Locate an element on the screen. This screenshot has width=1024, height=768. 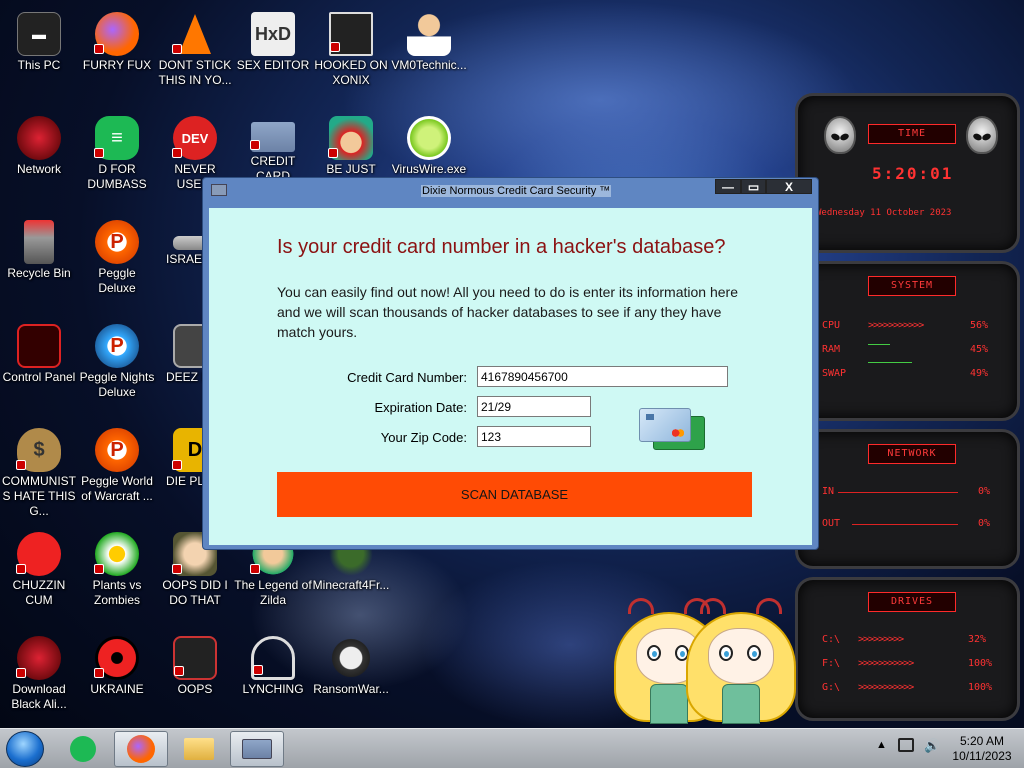
time-title: TIME is located at coordinates (912, 134).